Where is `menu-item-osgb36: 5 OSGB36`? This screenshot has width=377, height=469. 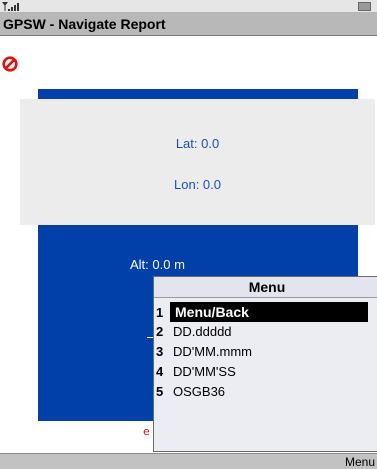 menu-item-osgb36: 5 OSGB36 is located at coordinates (265, 392).